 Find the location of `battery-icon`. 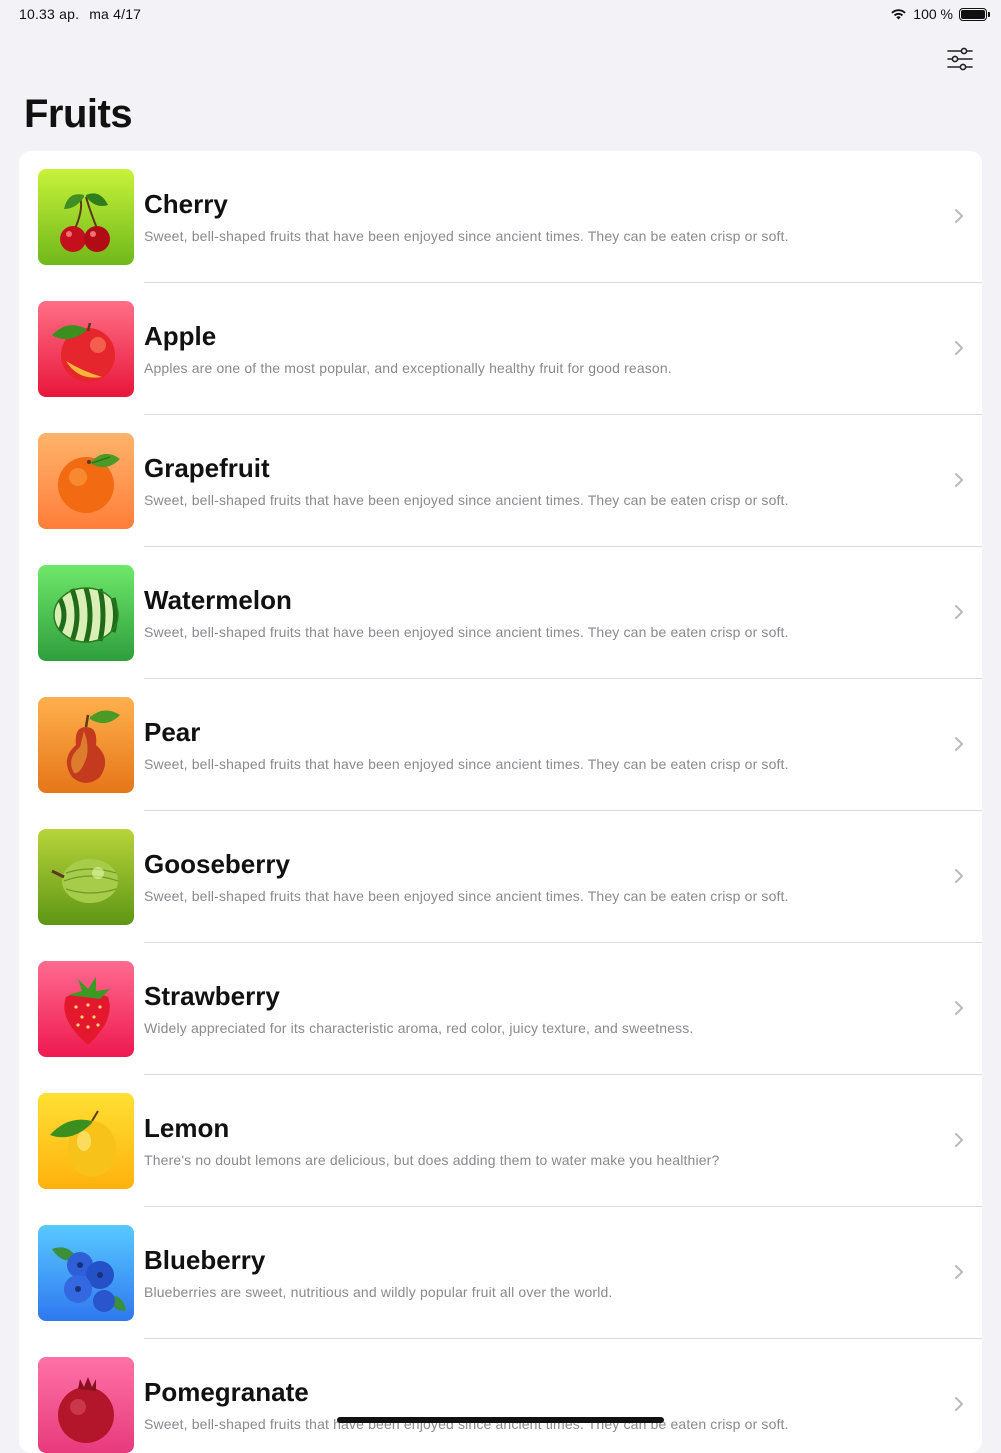

battery-icon is located at coordinates (974, 14).